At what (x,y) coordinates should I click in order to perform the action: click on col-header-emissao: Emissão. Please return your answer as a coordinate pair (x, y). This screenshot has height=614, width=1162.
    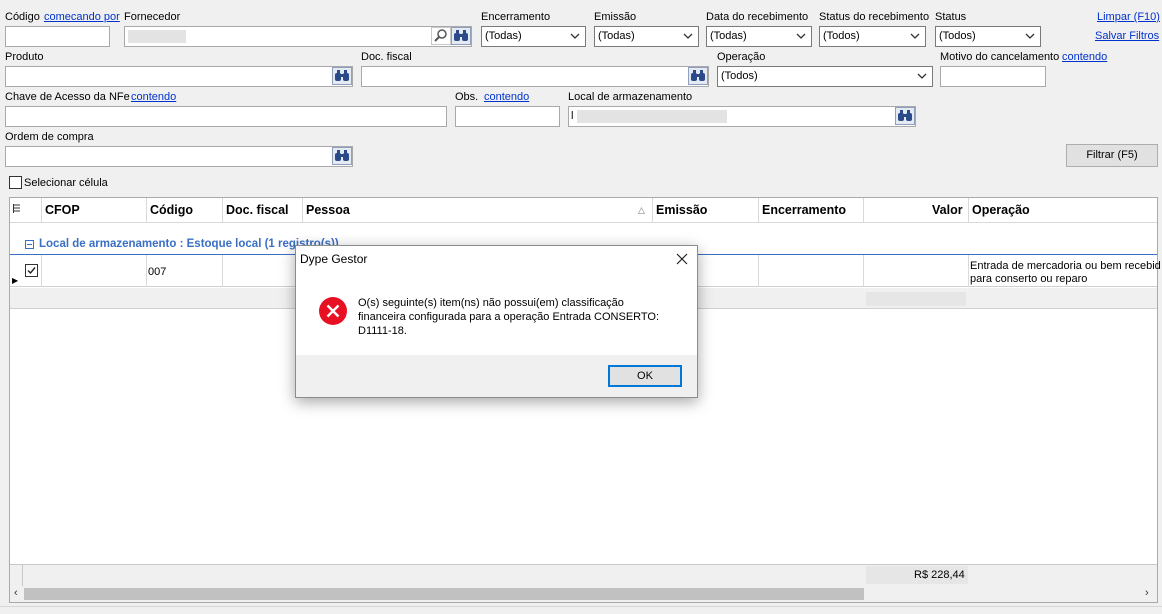
    Looking at the image, I should click on (681, 210).